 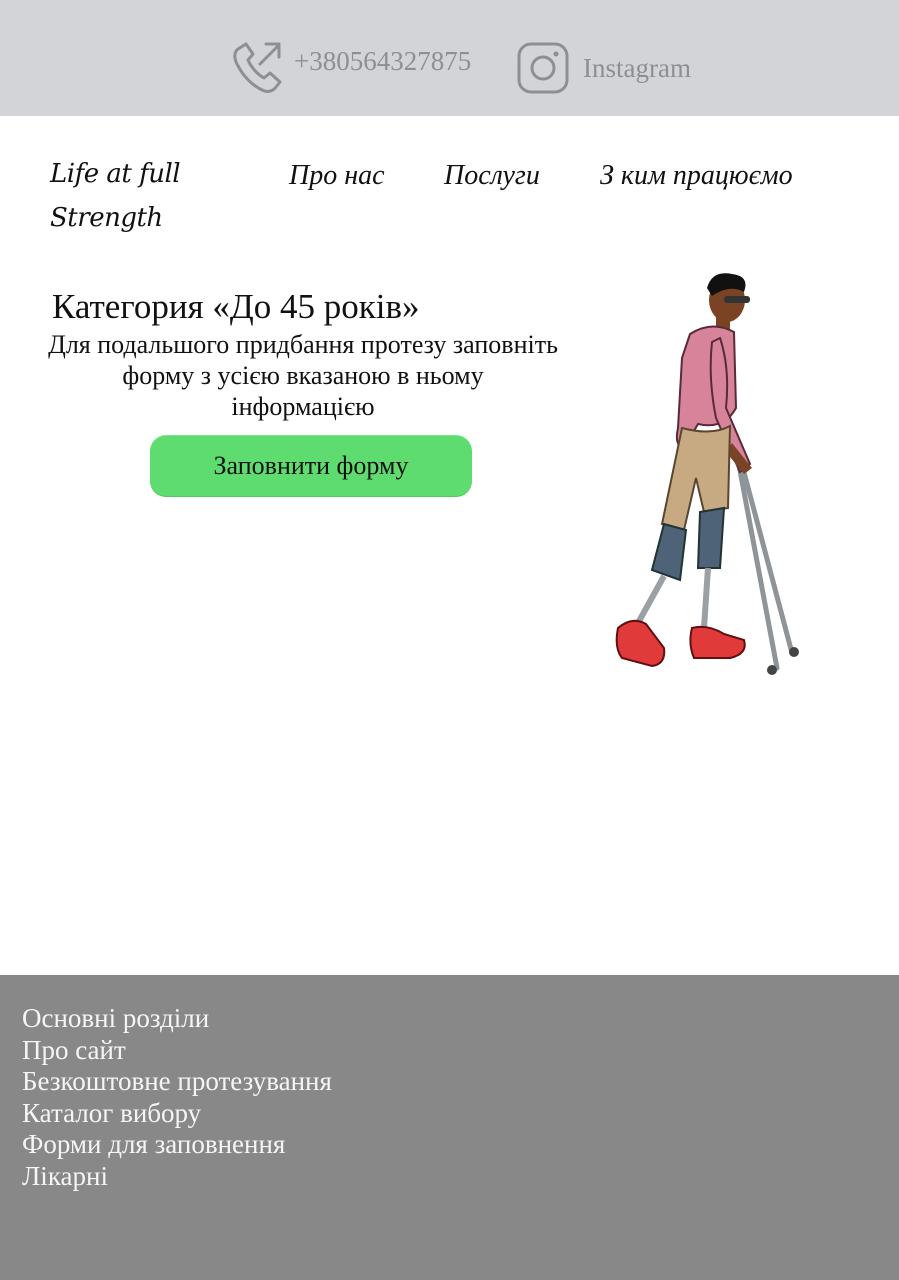 I want to click on instagram-contact: Instagram, so click(x=604, y=68).